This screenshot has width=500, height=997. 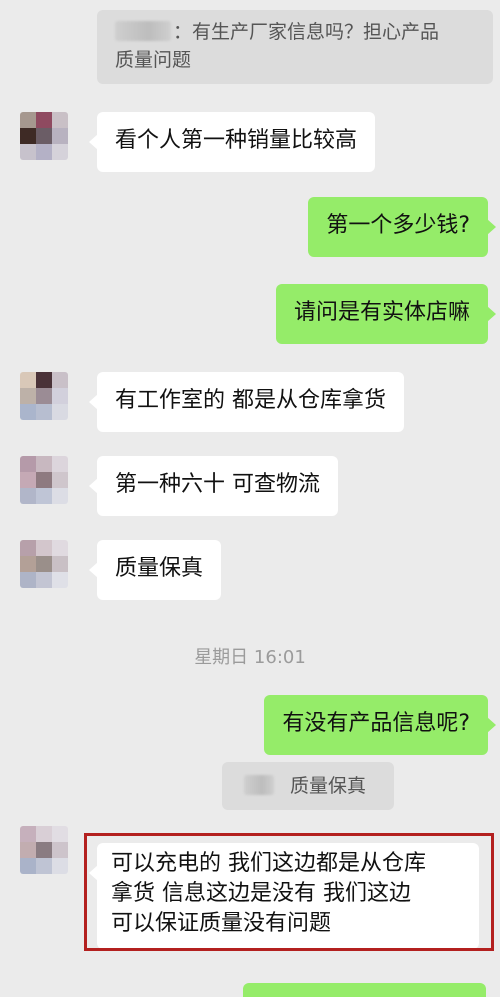 I want to click on outgoing-message-partial, so click(x=364, y=990).